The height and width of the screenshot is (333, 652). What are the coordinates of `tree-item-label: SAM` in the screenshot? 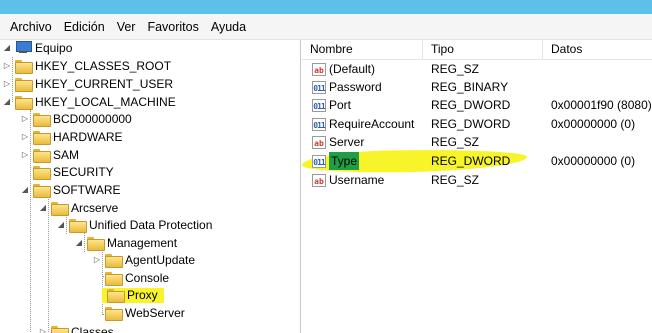 It's located at (66, 154).